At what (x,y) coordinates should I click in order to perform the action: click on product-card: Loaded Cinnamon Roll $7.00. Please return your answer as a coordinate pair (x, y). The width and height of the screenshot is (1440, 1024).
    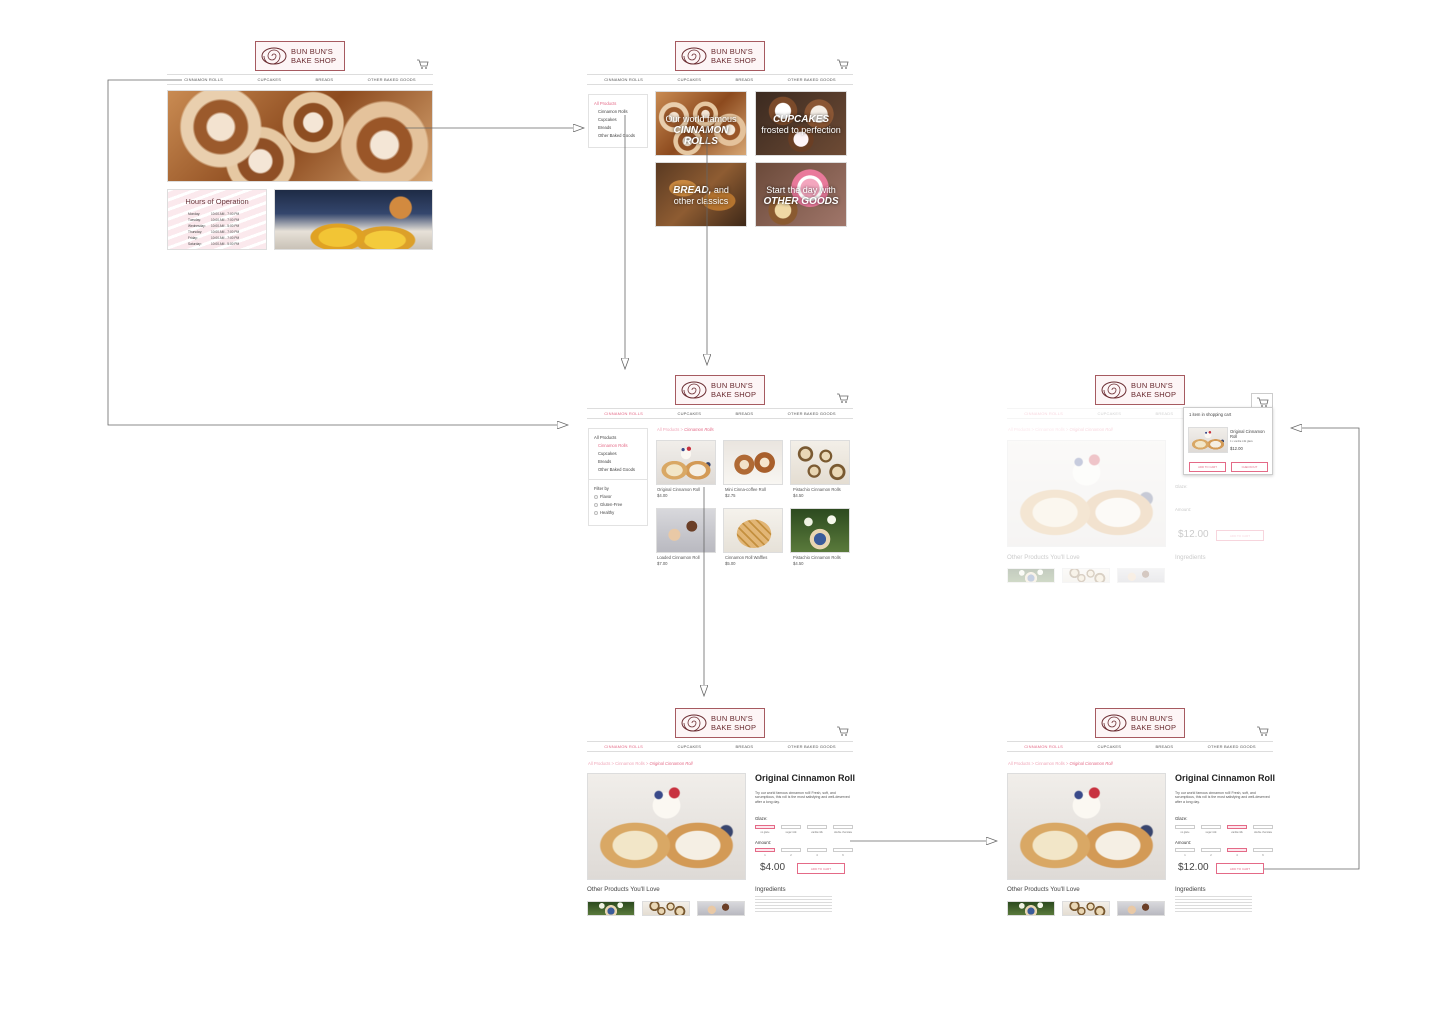
    Looking at the image, I should click on (678, 561).